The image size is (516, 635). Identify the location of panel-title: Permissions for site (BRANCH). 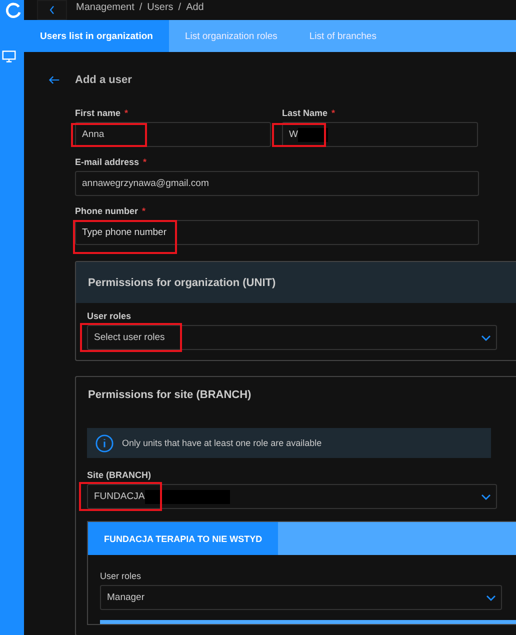
(170, 394).